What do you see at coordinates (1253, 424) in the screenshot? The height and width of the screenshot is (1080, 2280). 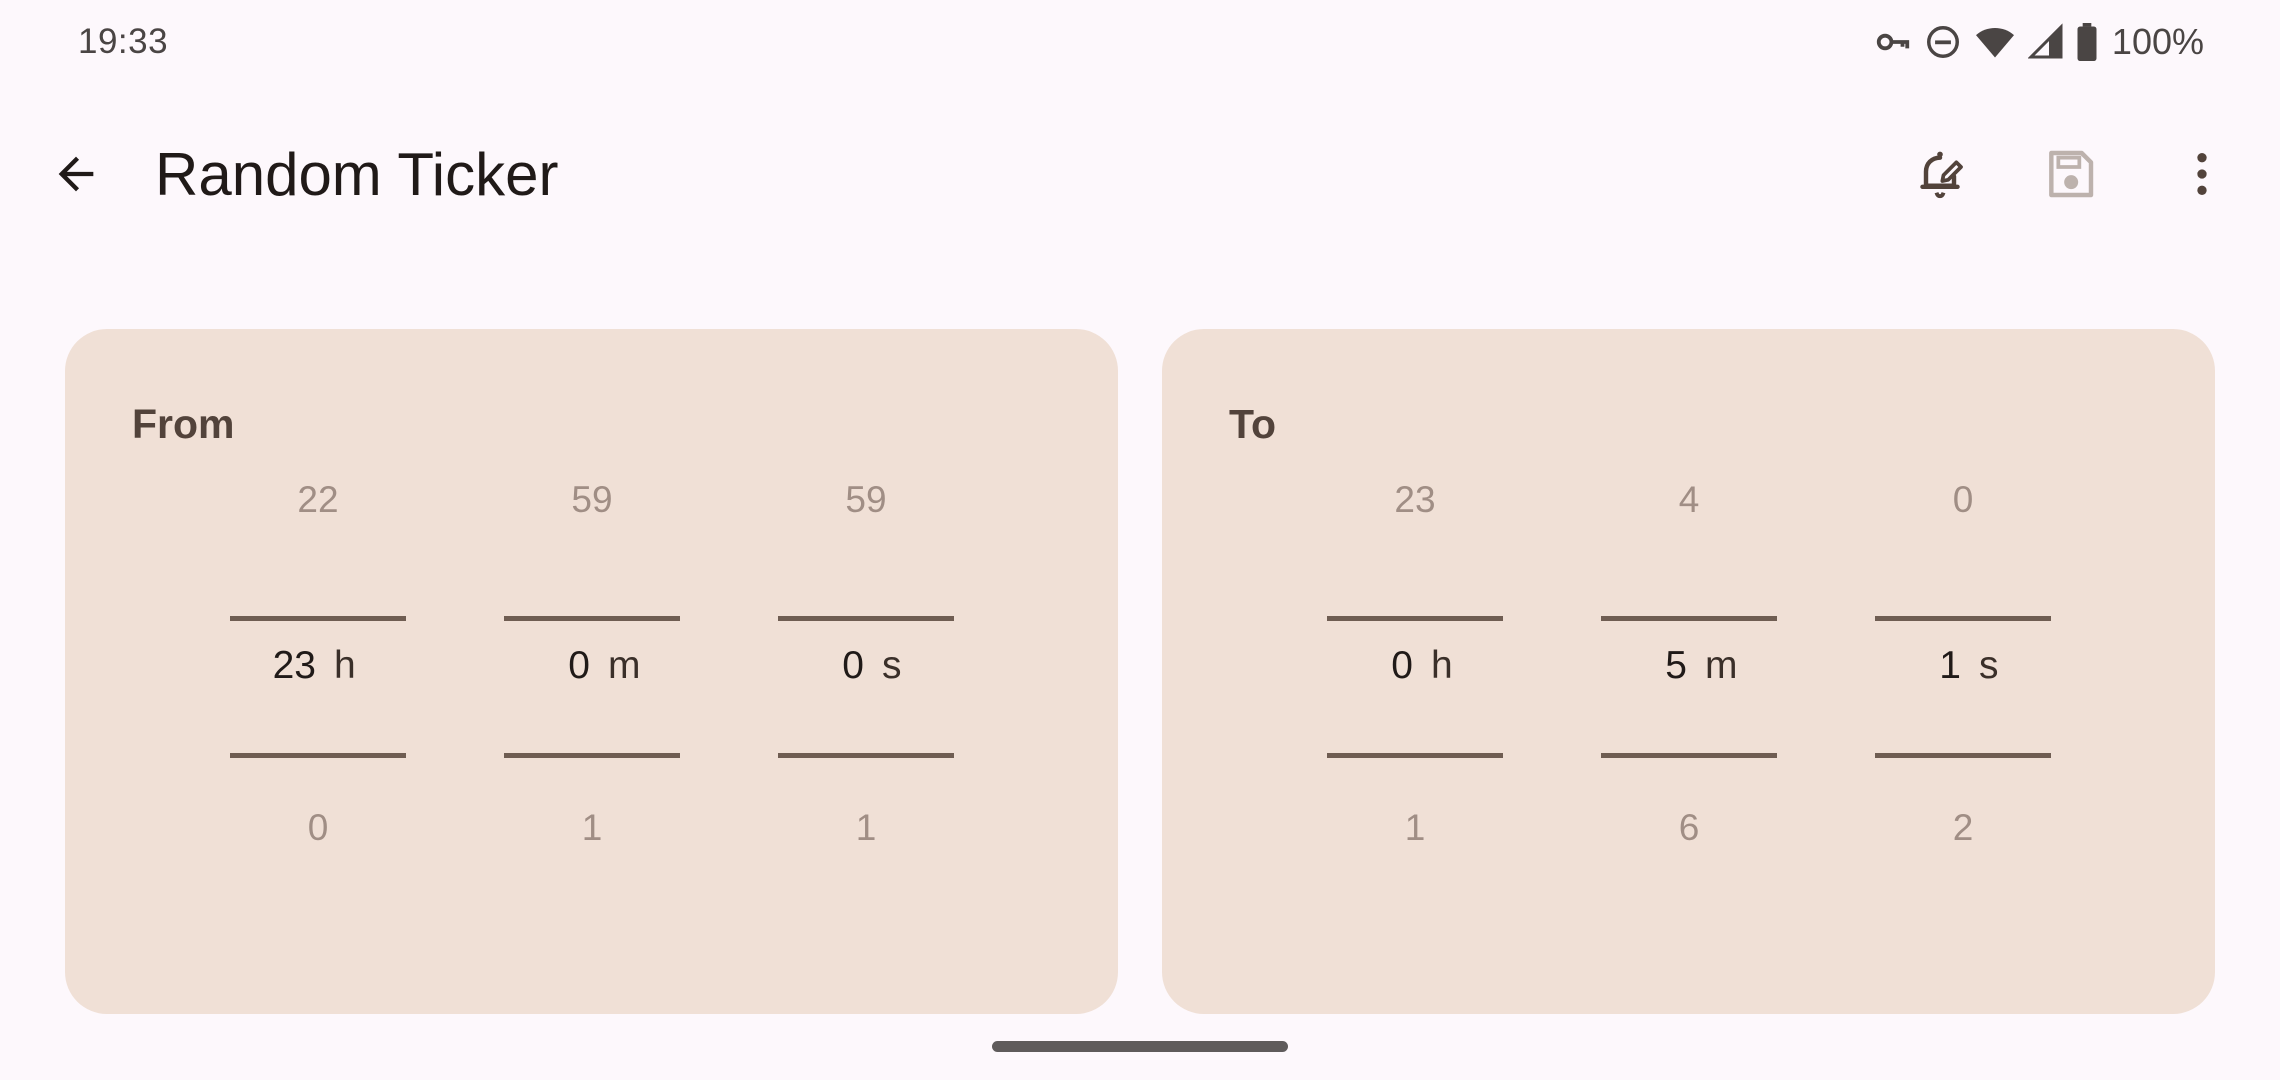 I see `to-label: To` at bounding box center [1253, 424].